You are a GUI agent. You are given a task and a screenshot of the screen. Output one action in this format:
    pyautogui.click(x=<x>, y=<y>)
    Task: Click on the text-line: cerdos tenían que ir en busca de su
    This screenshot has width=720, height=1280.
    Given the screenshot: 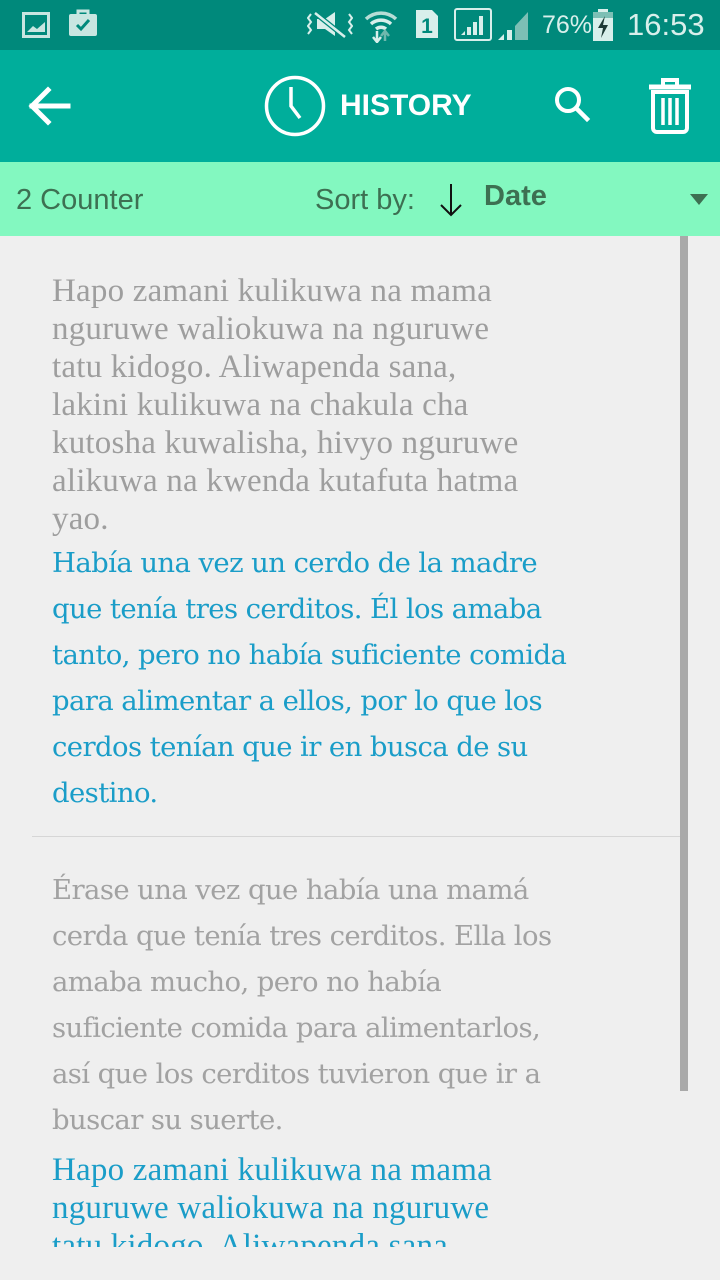 What is the action you would take?
    pyautogui.click(x=290, y=747)
    